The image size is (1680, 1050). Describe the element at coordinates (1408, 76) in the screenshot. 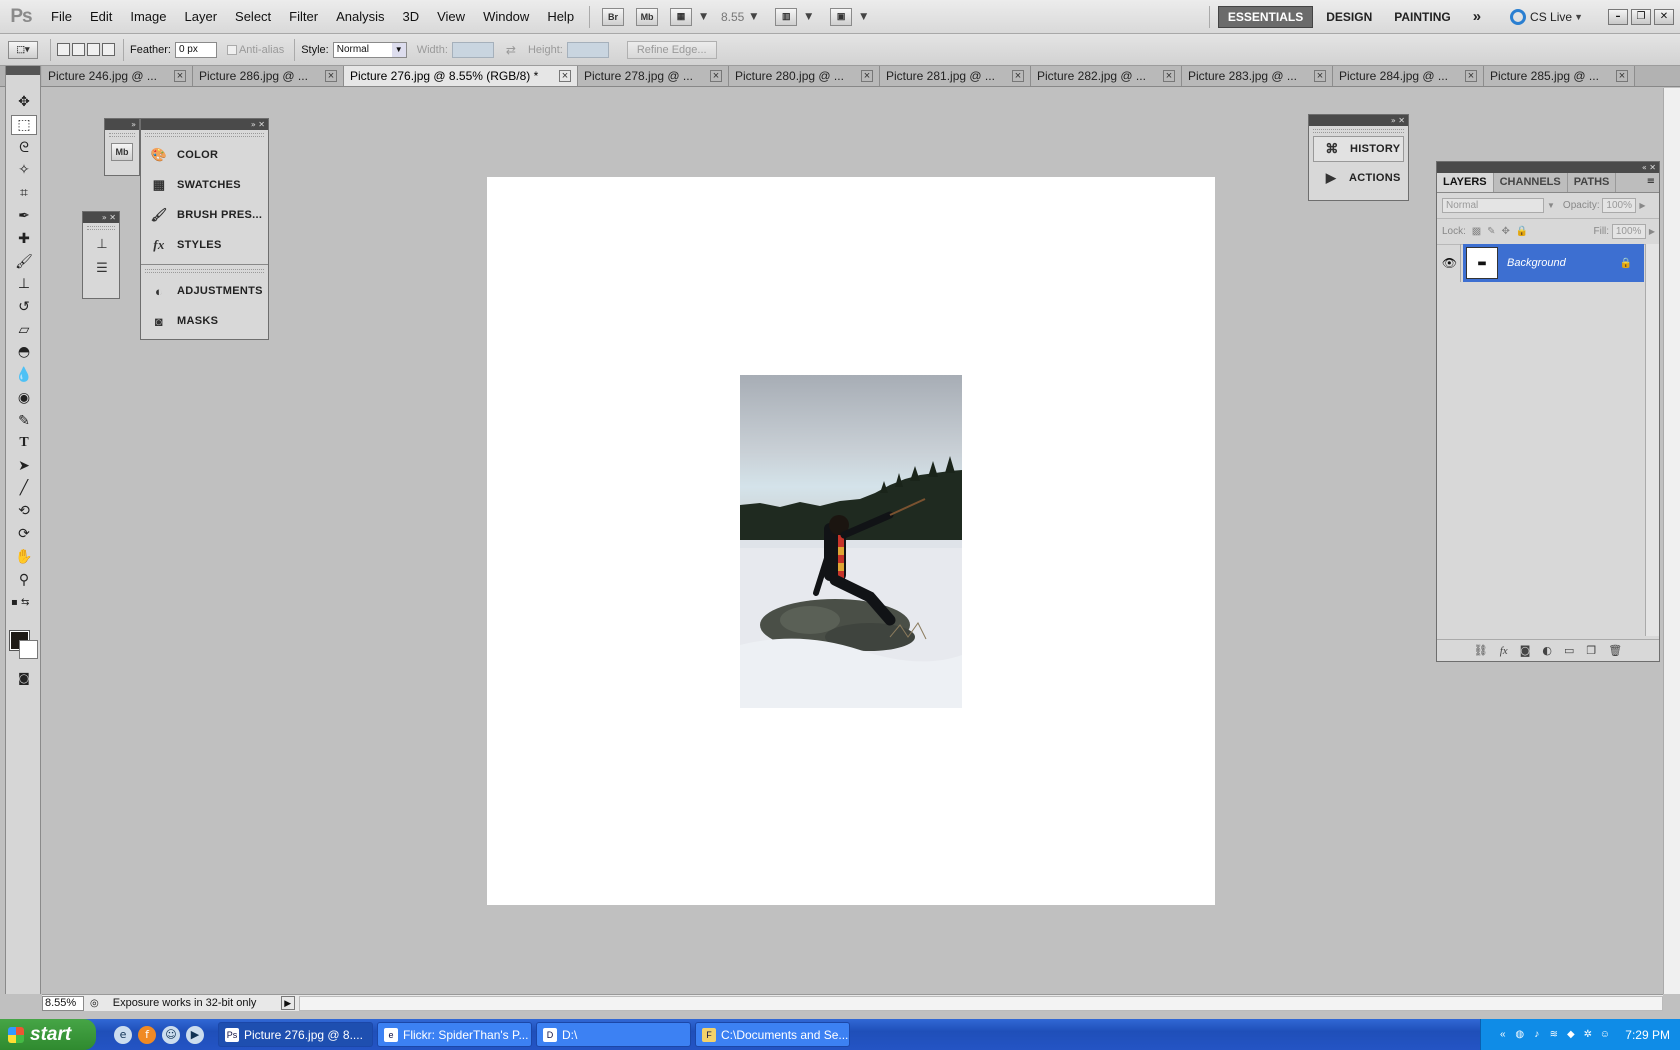

I see `tab-document: Picture 284.jpg @ ... ×` at that location.